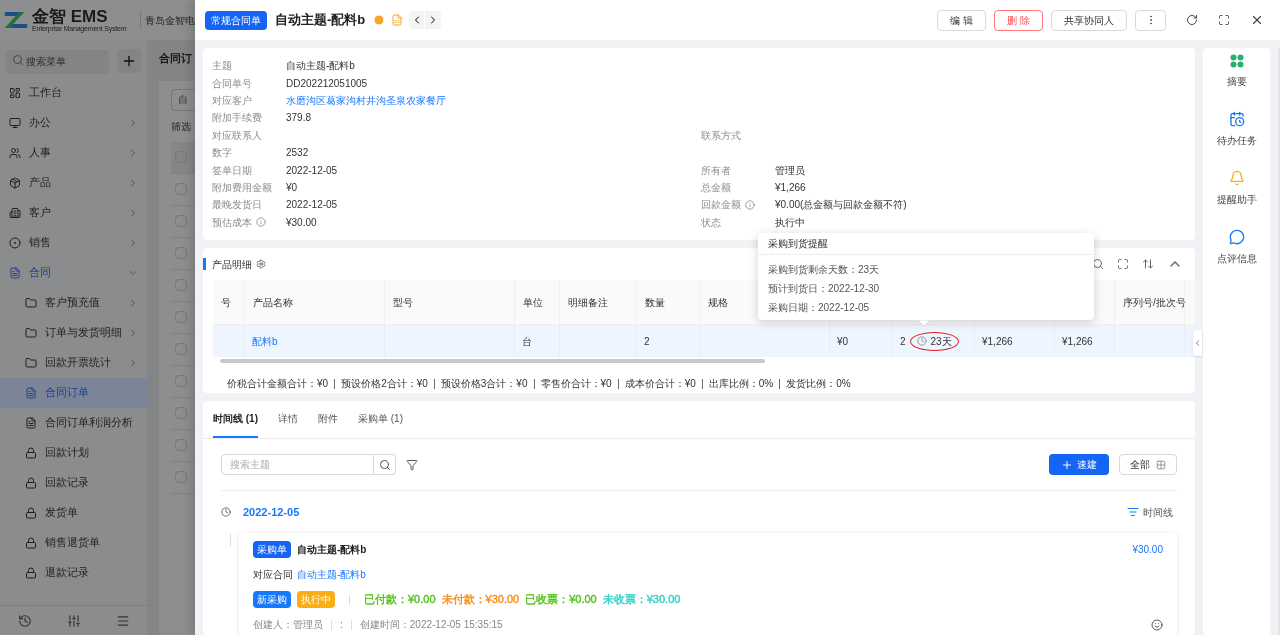  I want to click on payment-stat: 已付款：¥0.00, so click(400, 600).